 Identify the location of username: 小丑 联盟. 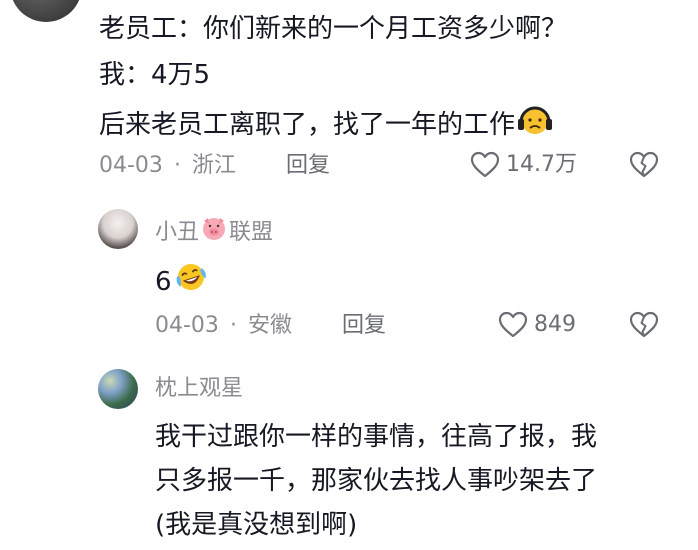
(214, 232).